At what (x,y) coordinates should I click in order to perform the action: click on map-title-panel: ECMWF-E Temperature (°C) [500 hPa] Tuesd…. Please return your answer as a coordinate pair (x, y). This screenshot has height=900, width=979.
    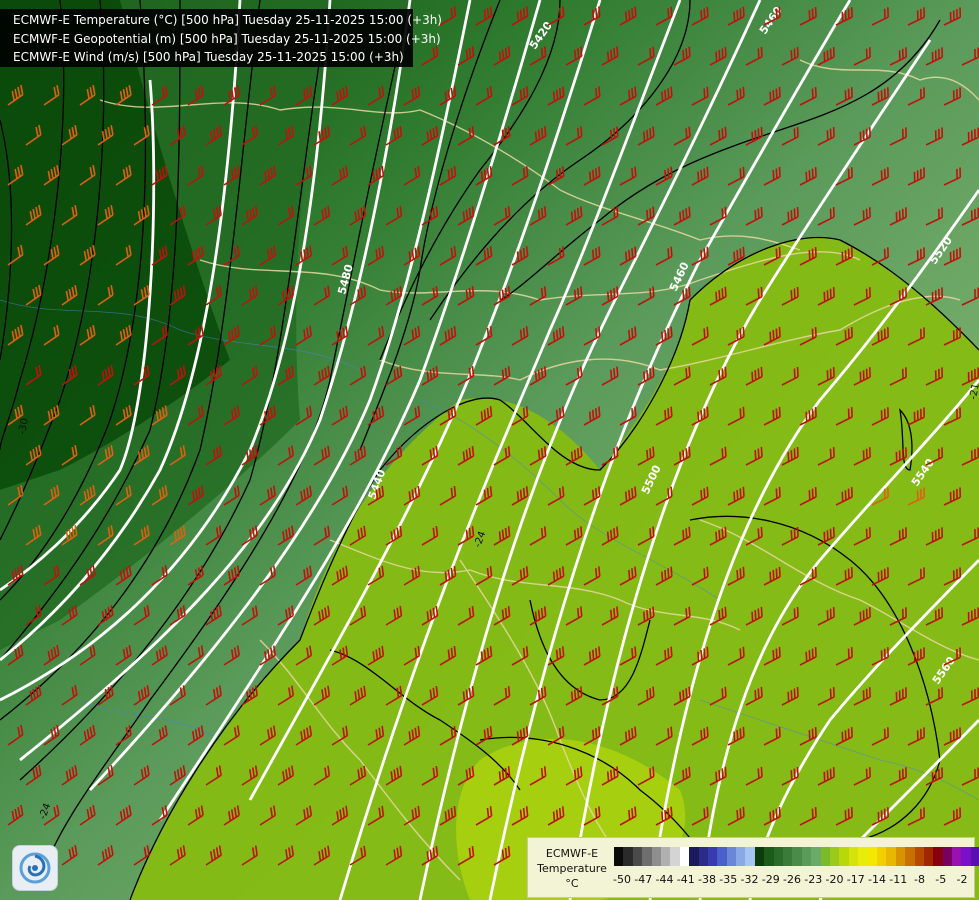
    Looking at the image, I should click on (221, 38).